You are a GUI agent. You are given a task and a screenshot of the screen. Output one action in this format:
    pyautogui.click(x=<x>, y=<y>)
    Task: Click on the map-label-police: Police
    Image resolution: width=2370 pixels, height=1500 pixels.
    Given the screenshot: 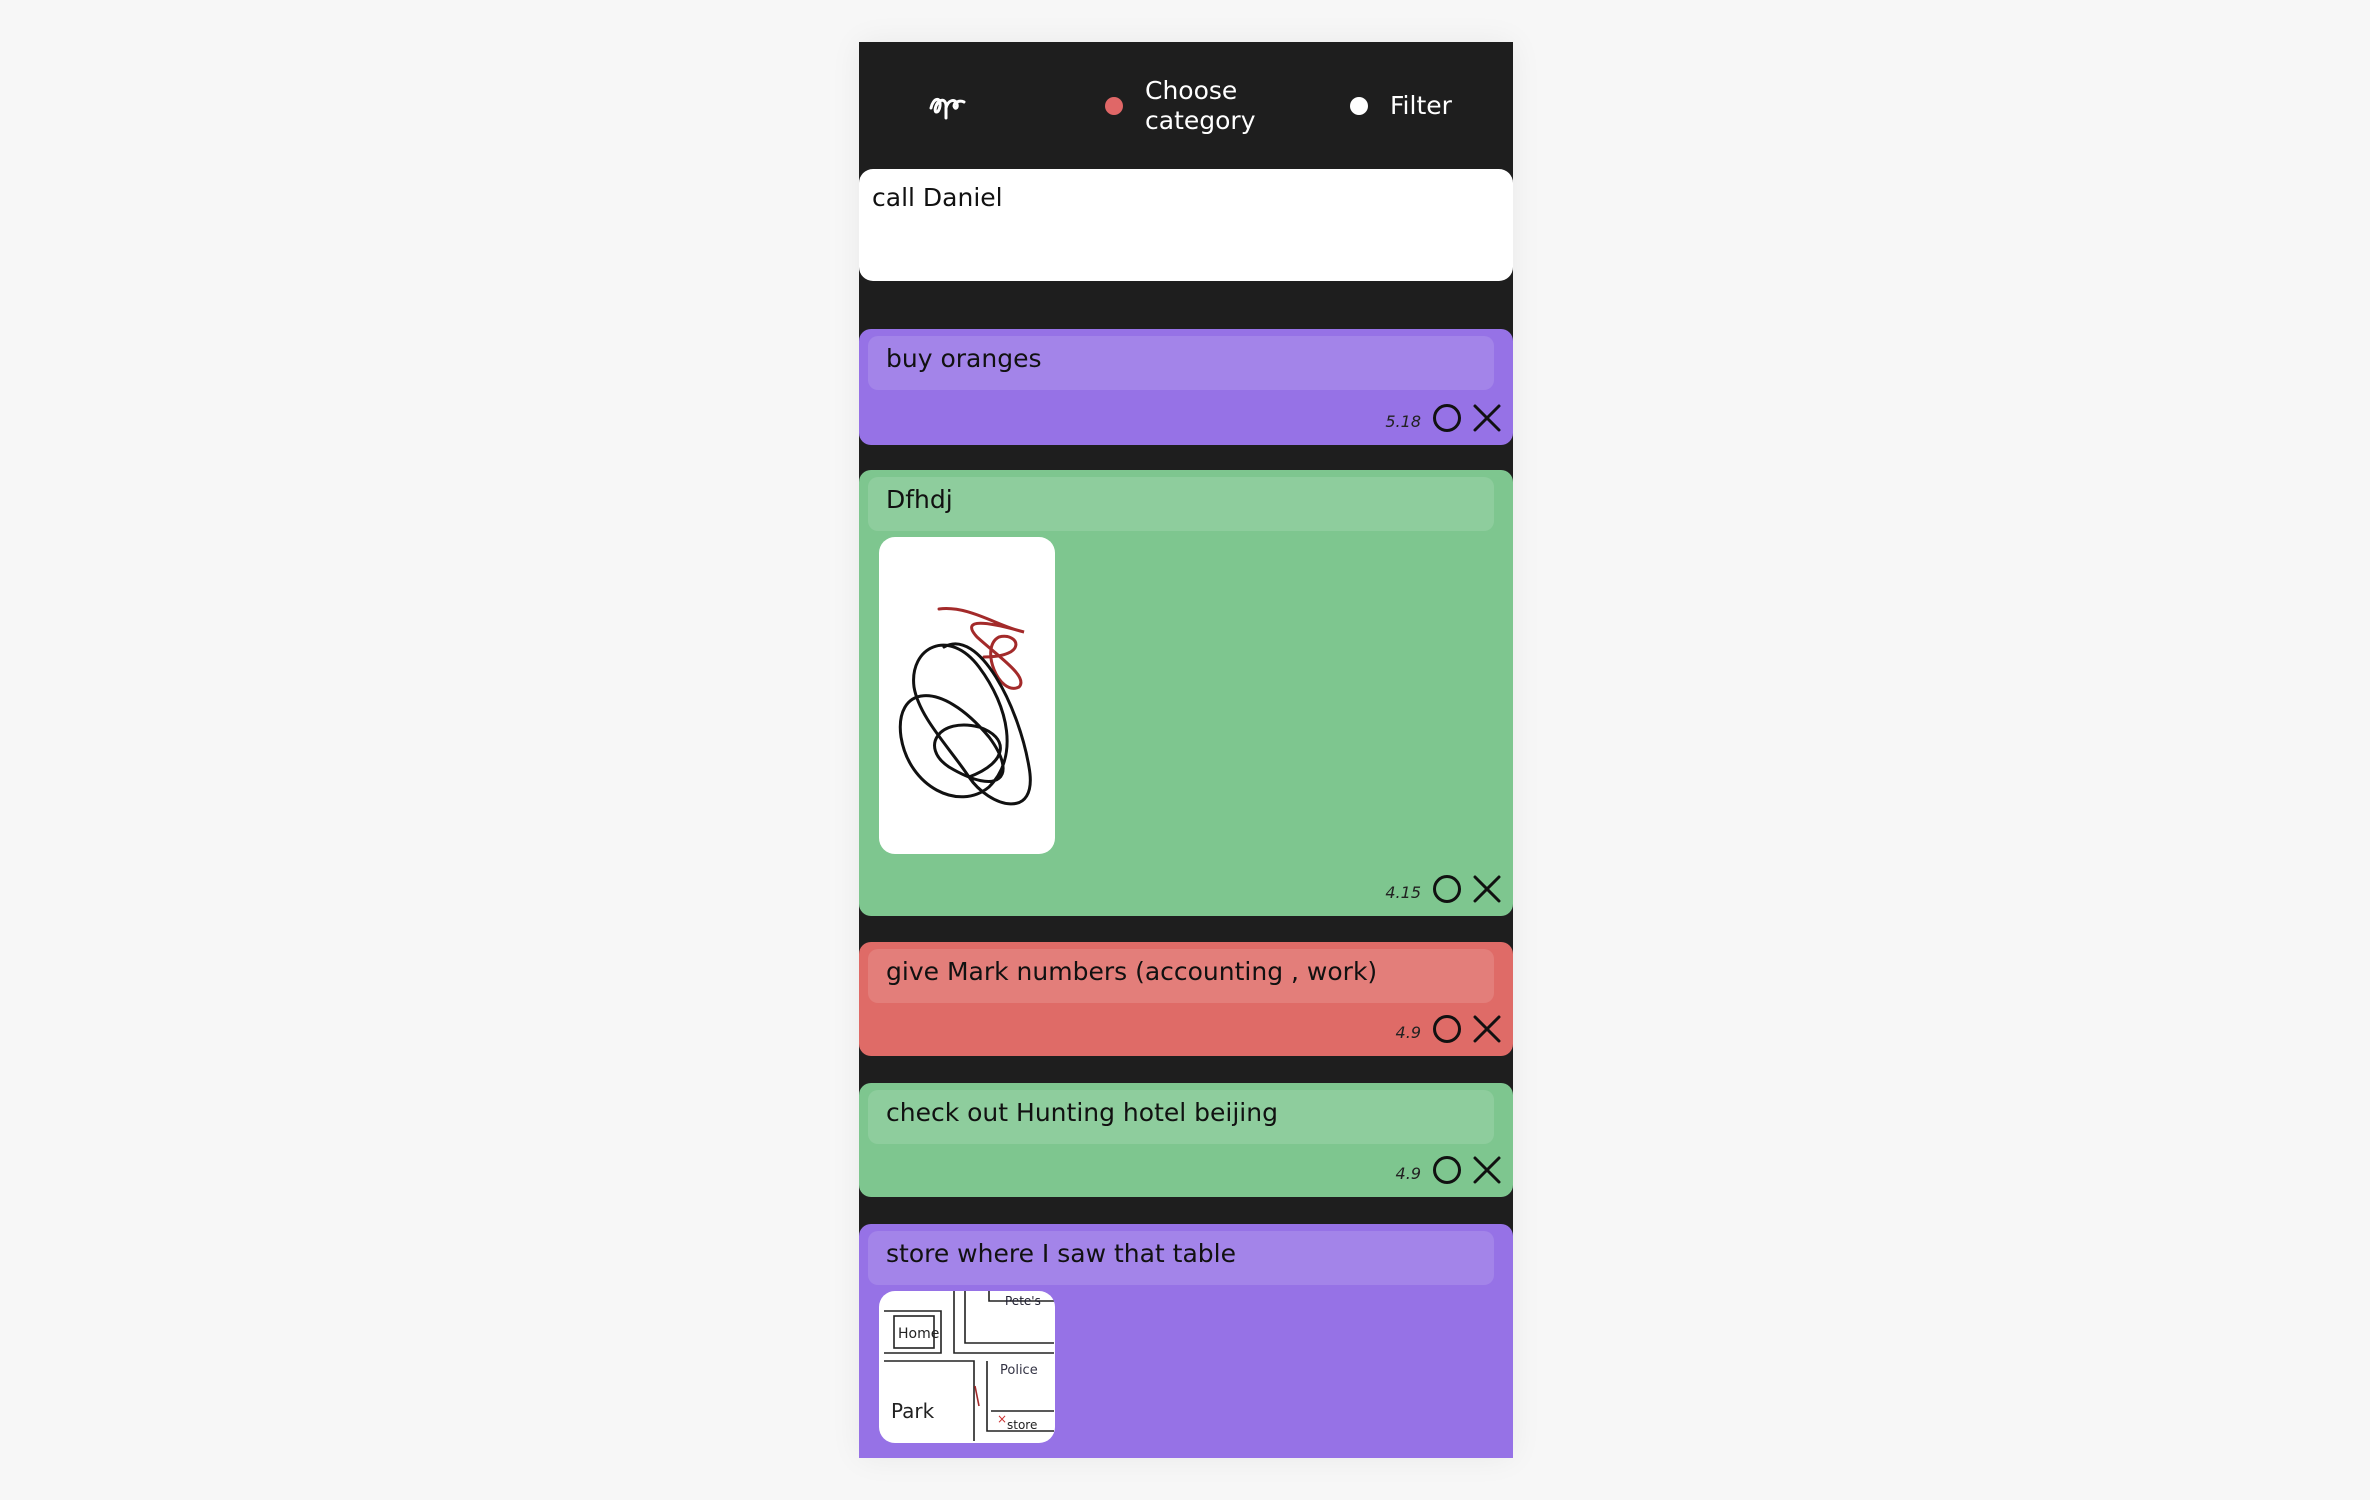 What is the action you would take?
    pyautogui.click(x=1019, y=1370)
    